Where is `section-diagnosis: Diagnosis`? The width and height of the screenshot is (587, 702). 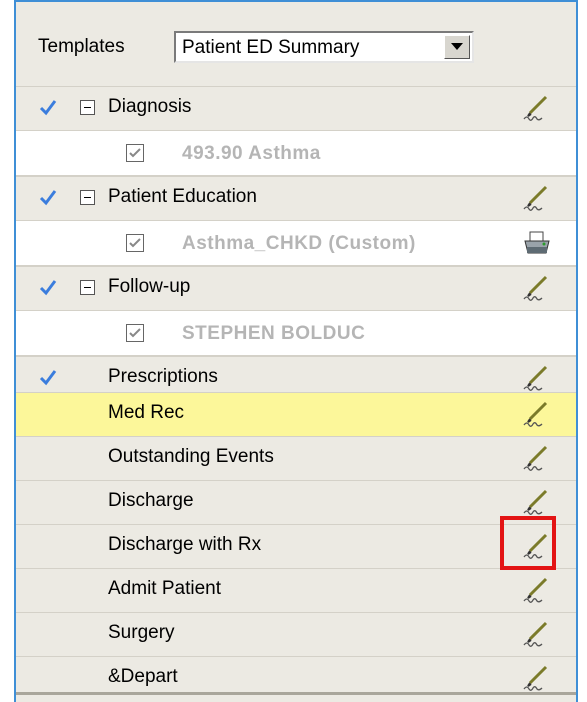 section-diagnosis: Diagnosis is located at coordinates (296, 108).